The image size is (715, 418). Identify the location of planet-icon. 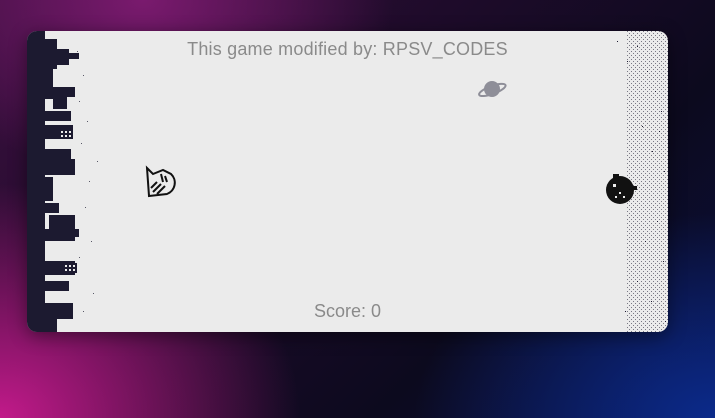
(492, 89).